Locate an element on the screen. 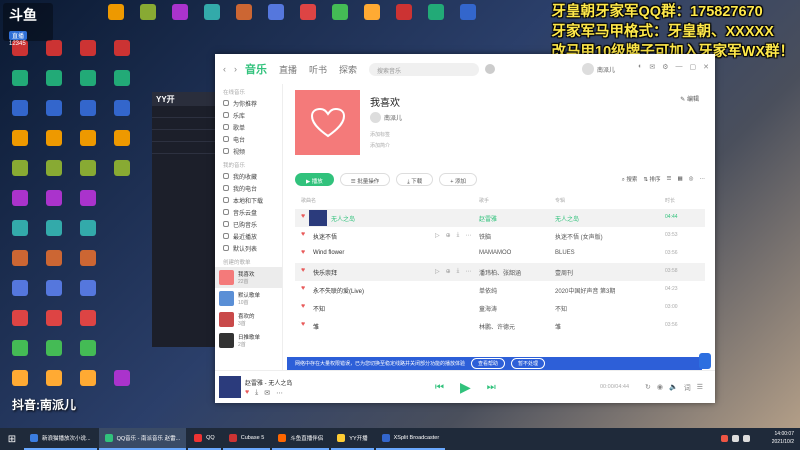 The width and height of the screenshot is (800, 450). song-album: 2020中国好声音 第3期 is located at coordinates (585, 290).